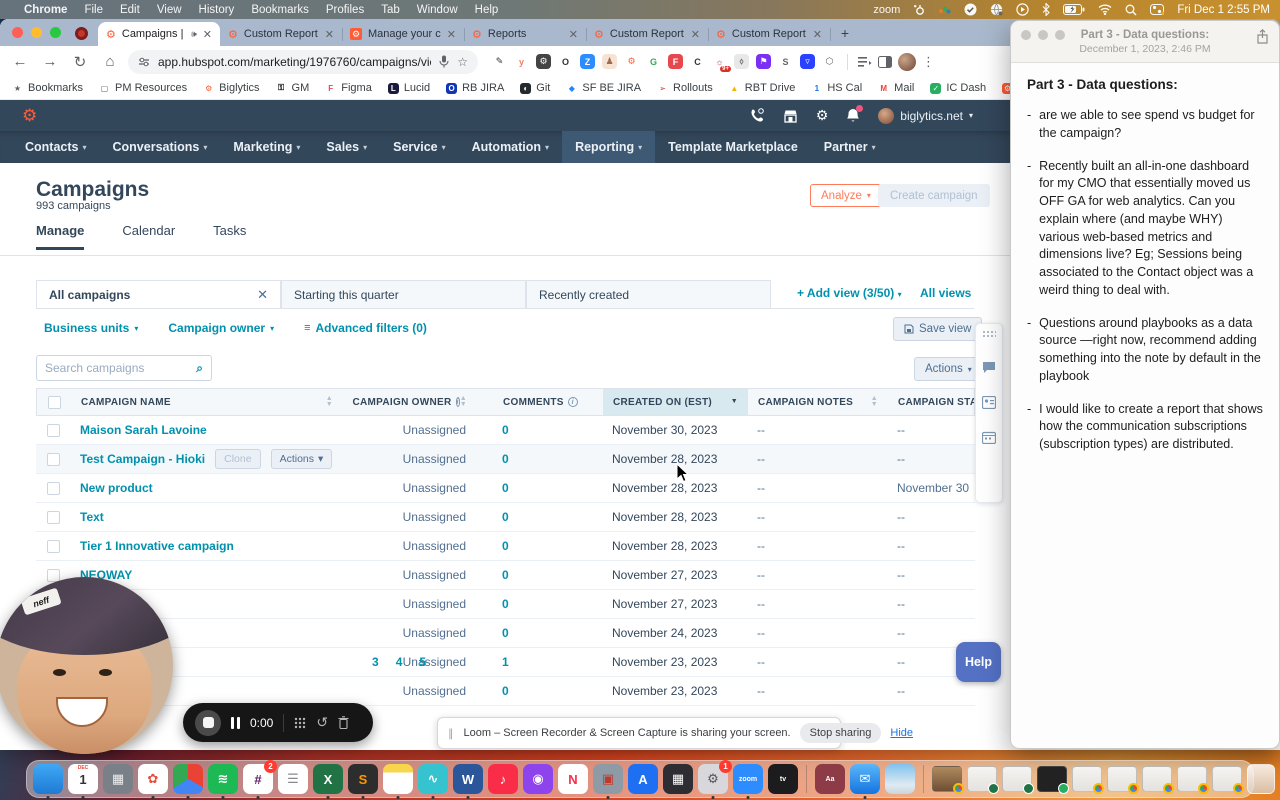  Describe the element at coordinates (989, 437) in the screenshot. I see `calendar-icon` at that location.